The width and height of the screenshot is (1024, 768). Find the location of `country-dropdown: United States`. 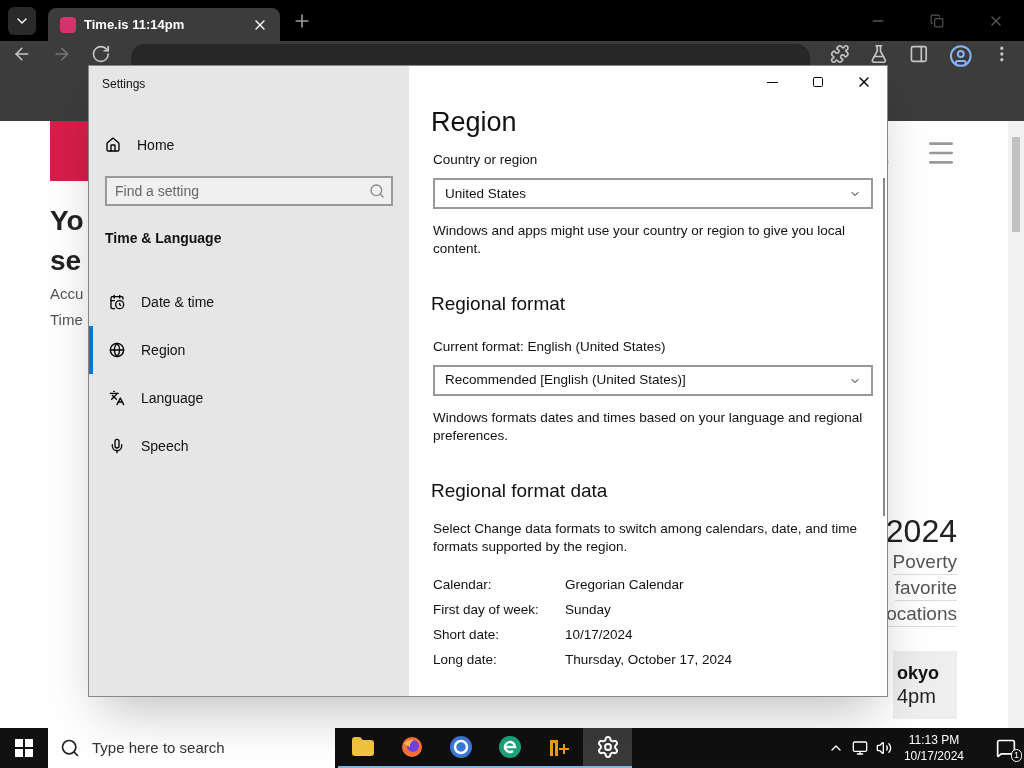

country-dropdown: United States is located at coordinates (653, 194).